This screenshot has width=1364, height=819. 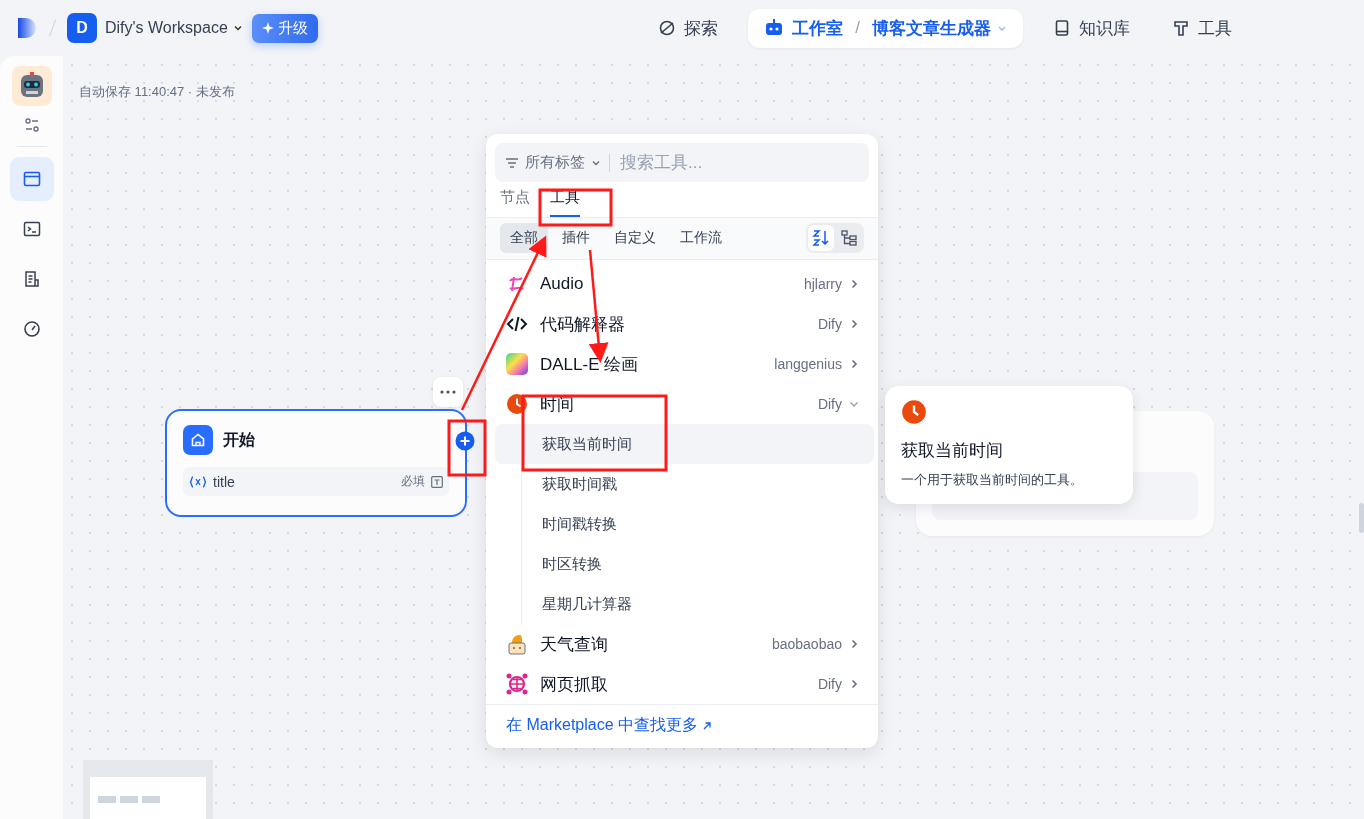 What do you see at coordinates (667, 28) in the screenshot?
I see `compass-icon` at bounding box center [667, 28].